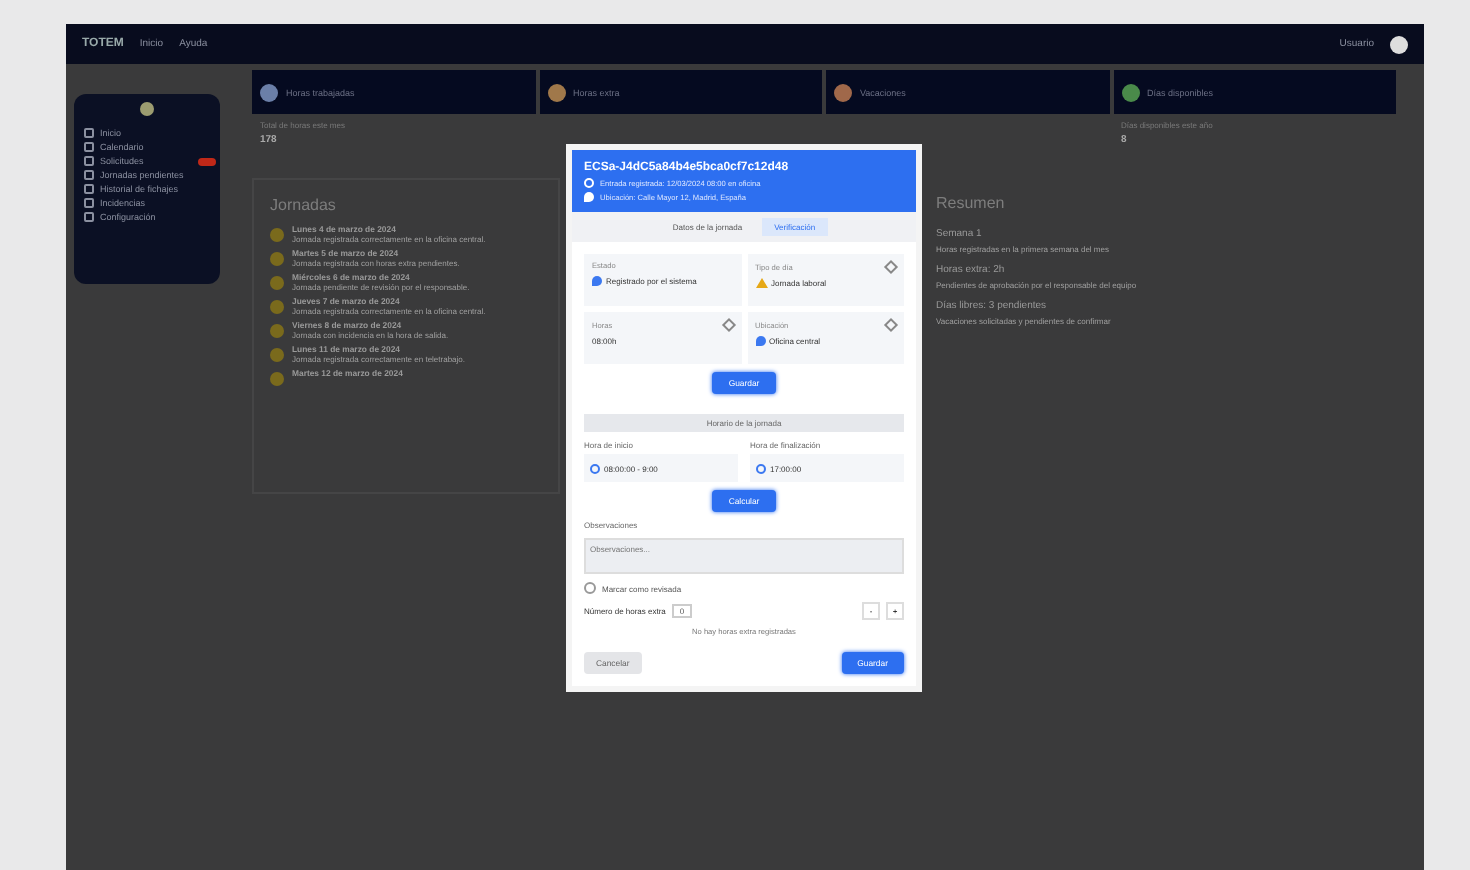  Describe the element at coordinates (590, 588) in the screenshot. I see `checkbox` at that location.